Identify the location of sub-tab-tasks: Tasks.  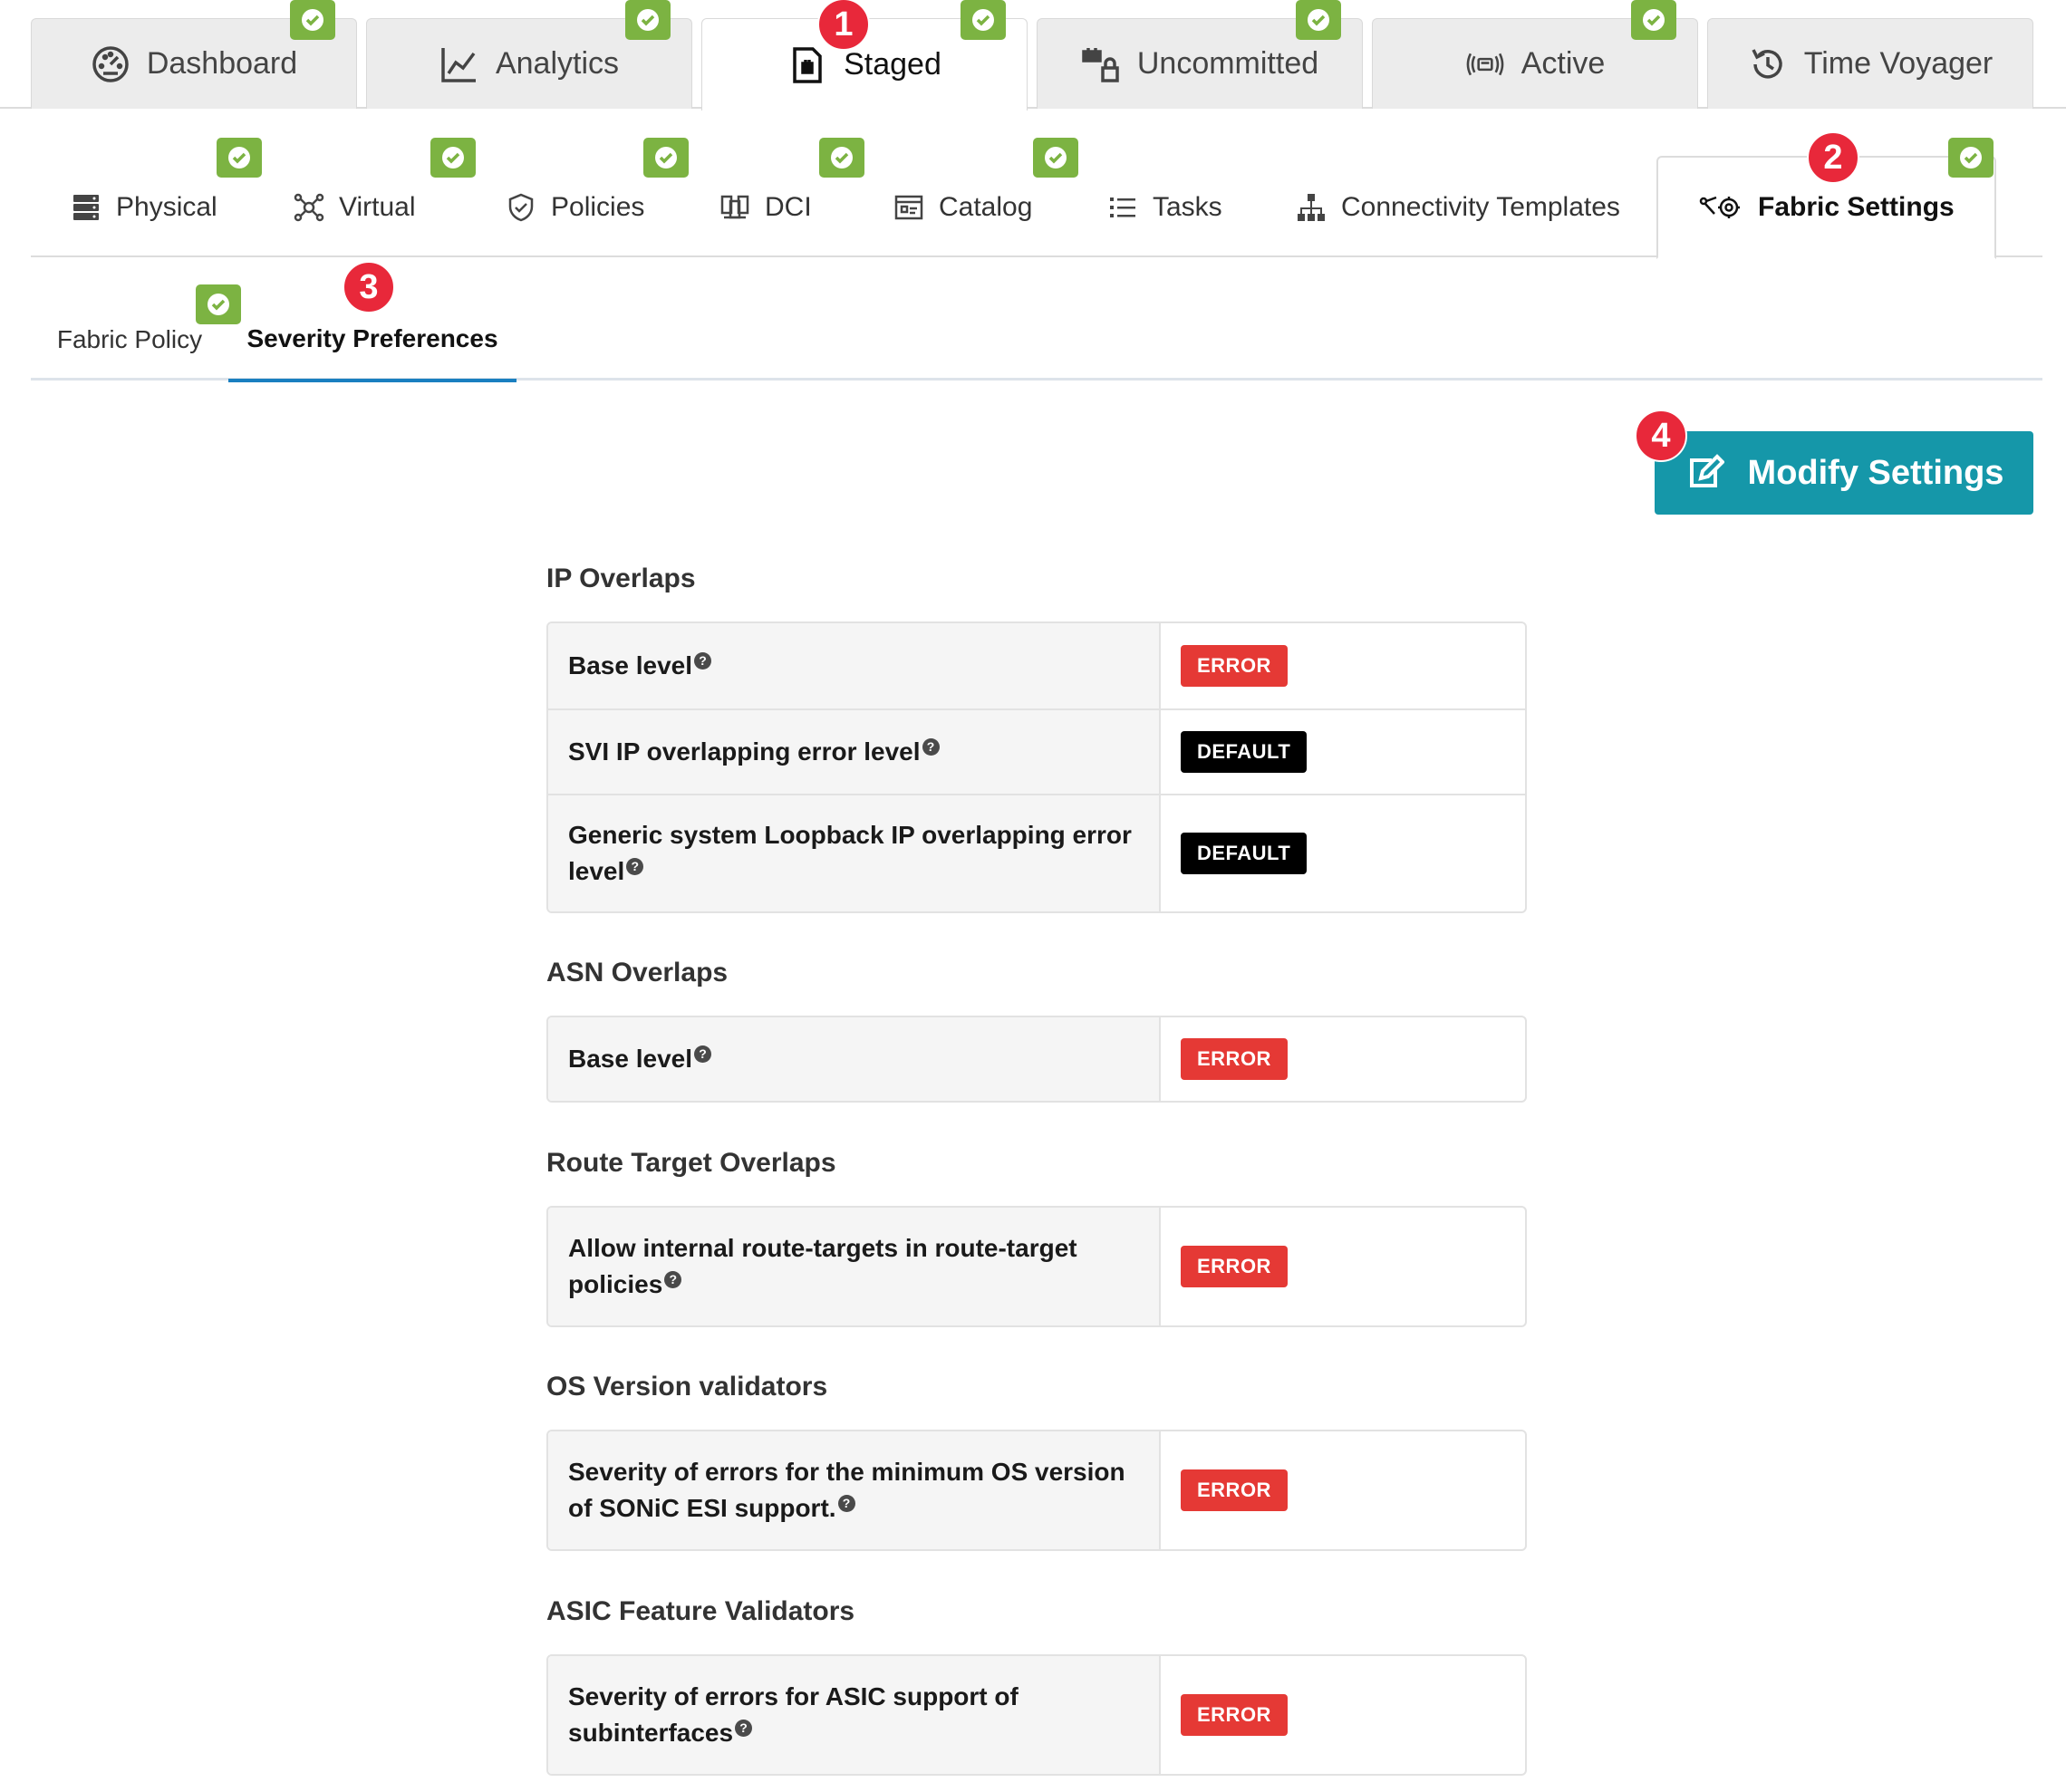
(1164, 207).